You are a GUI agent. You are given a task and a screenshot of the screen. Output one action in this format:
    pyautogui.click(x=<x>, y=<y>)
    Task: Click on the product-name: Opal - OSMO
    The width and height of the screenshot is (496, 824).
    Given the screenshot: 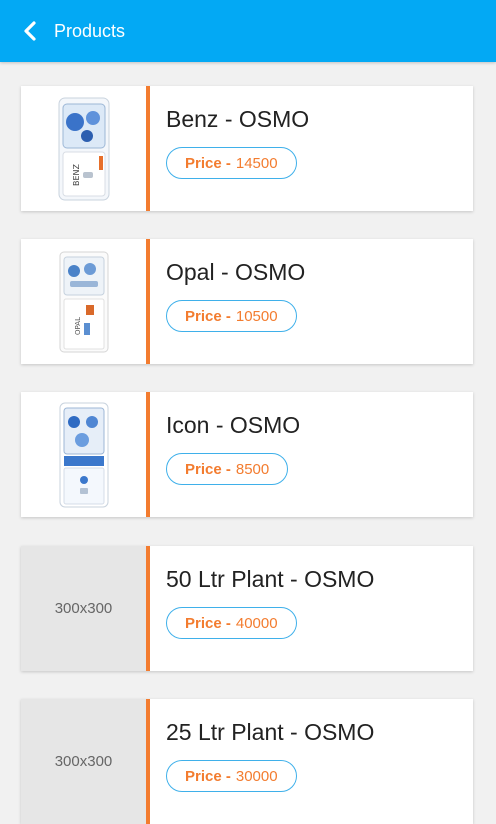 What is the action you would take?
    pyautogui.click(x=236, y=272)
    